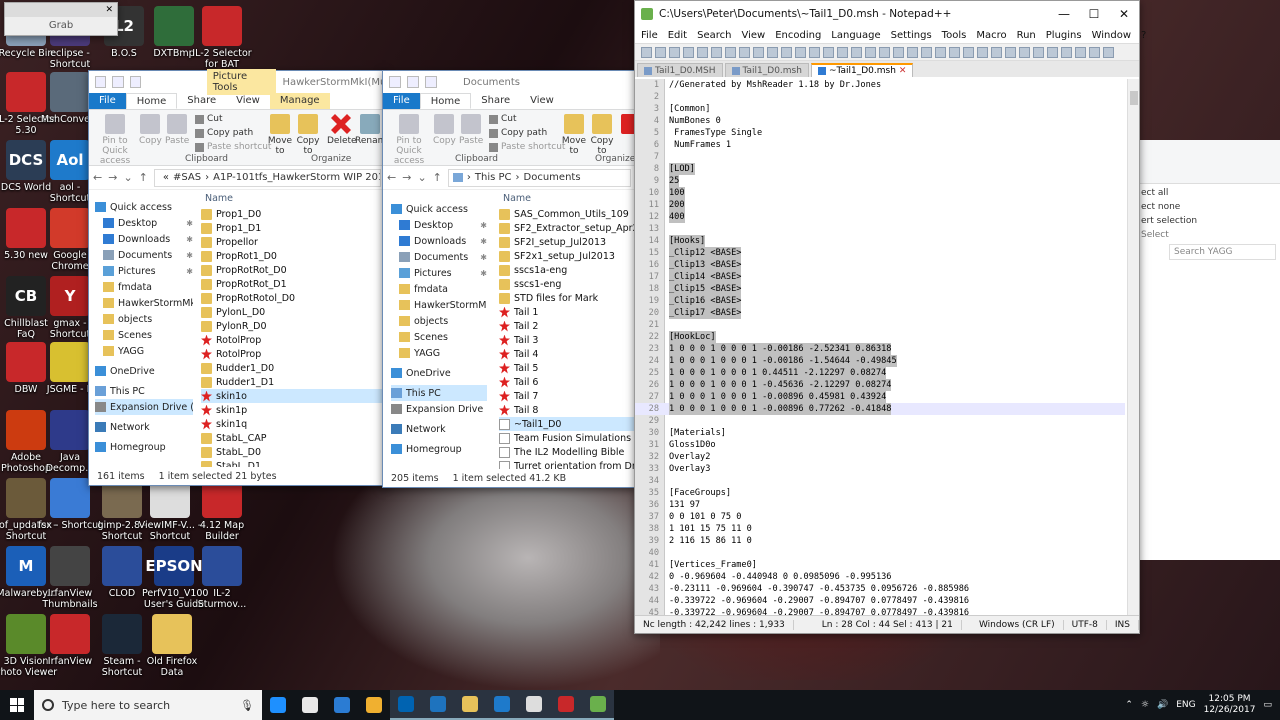  What do you see at coordinates (294, 382) in the screenshot?
I see `file-row: Rudder1_D1` at bounding box center [294, 382].